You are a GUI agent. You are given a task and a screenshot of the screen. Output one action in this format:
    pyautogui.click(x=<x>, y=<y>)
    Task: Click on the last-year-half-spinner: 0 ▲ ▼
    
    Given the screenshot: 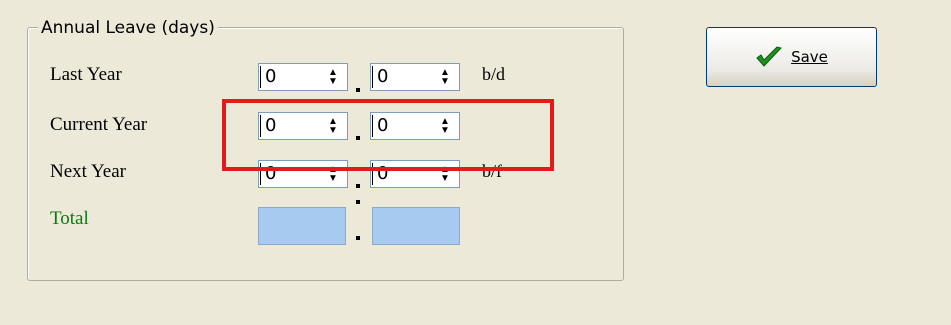 What is the action you would take?
    pyautogui.click(x=415, y=77)
    